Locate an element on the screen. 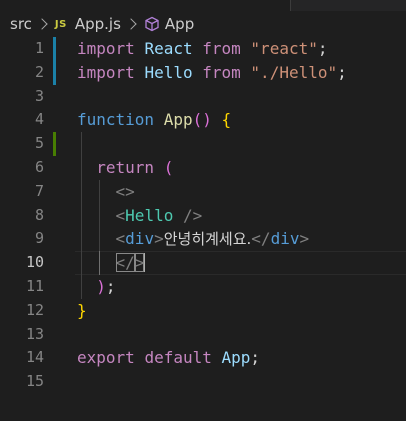 Image resolution: width=406 pixels, height=421 pixels. line-number: 5 is located at coordinates (39, 143).